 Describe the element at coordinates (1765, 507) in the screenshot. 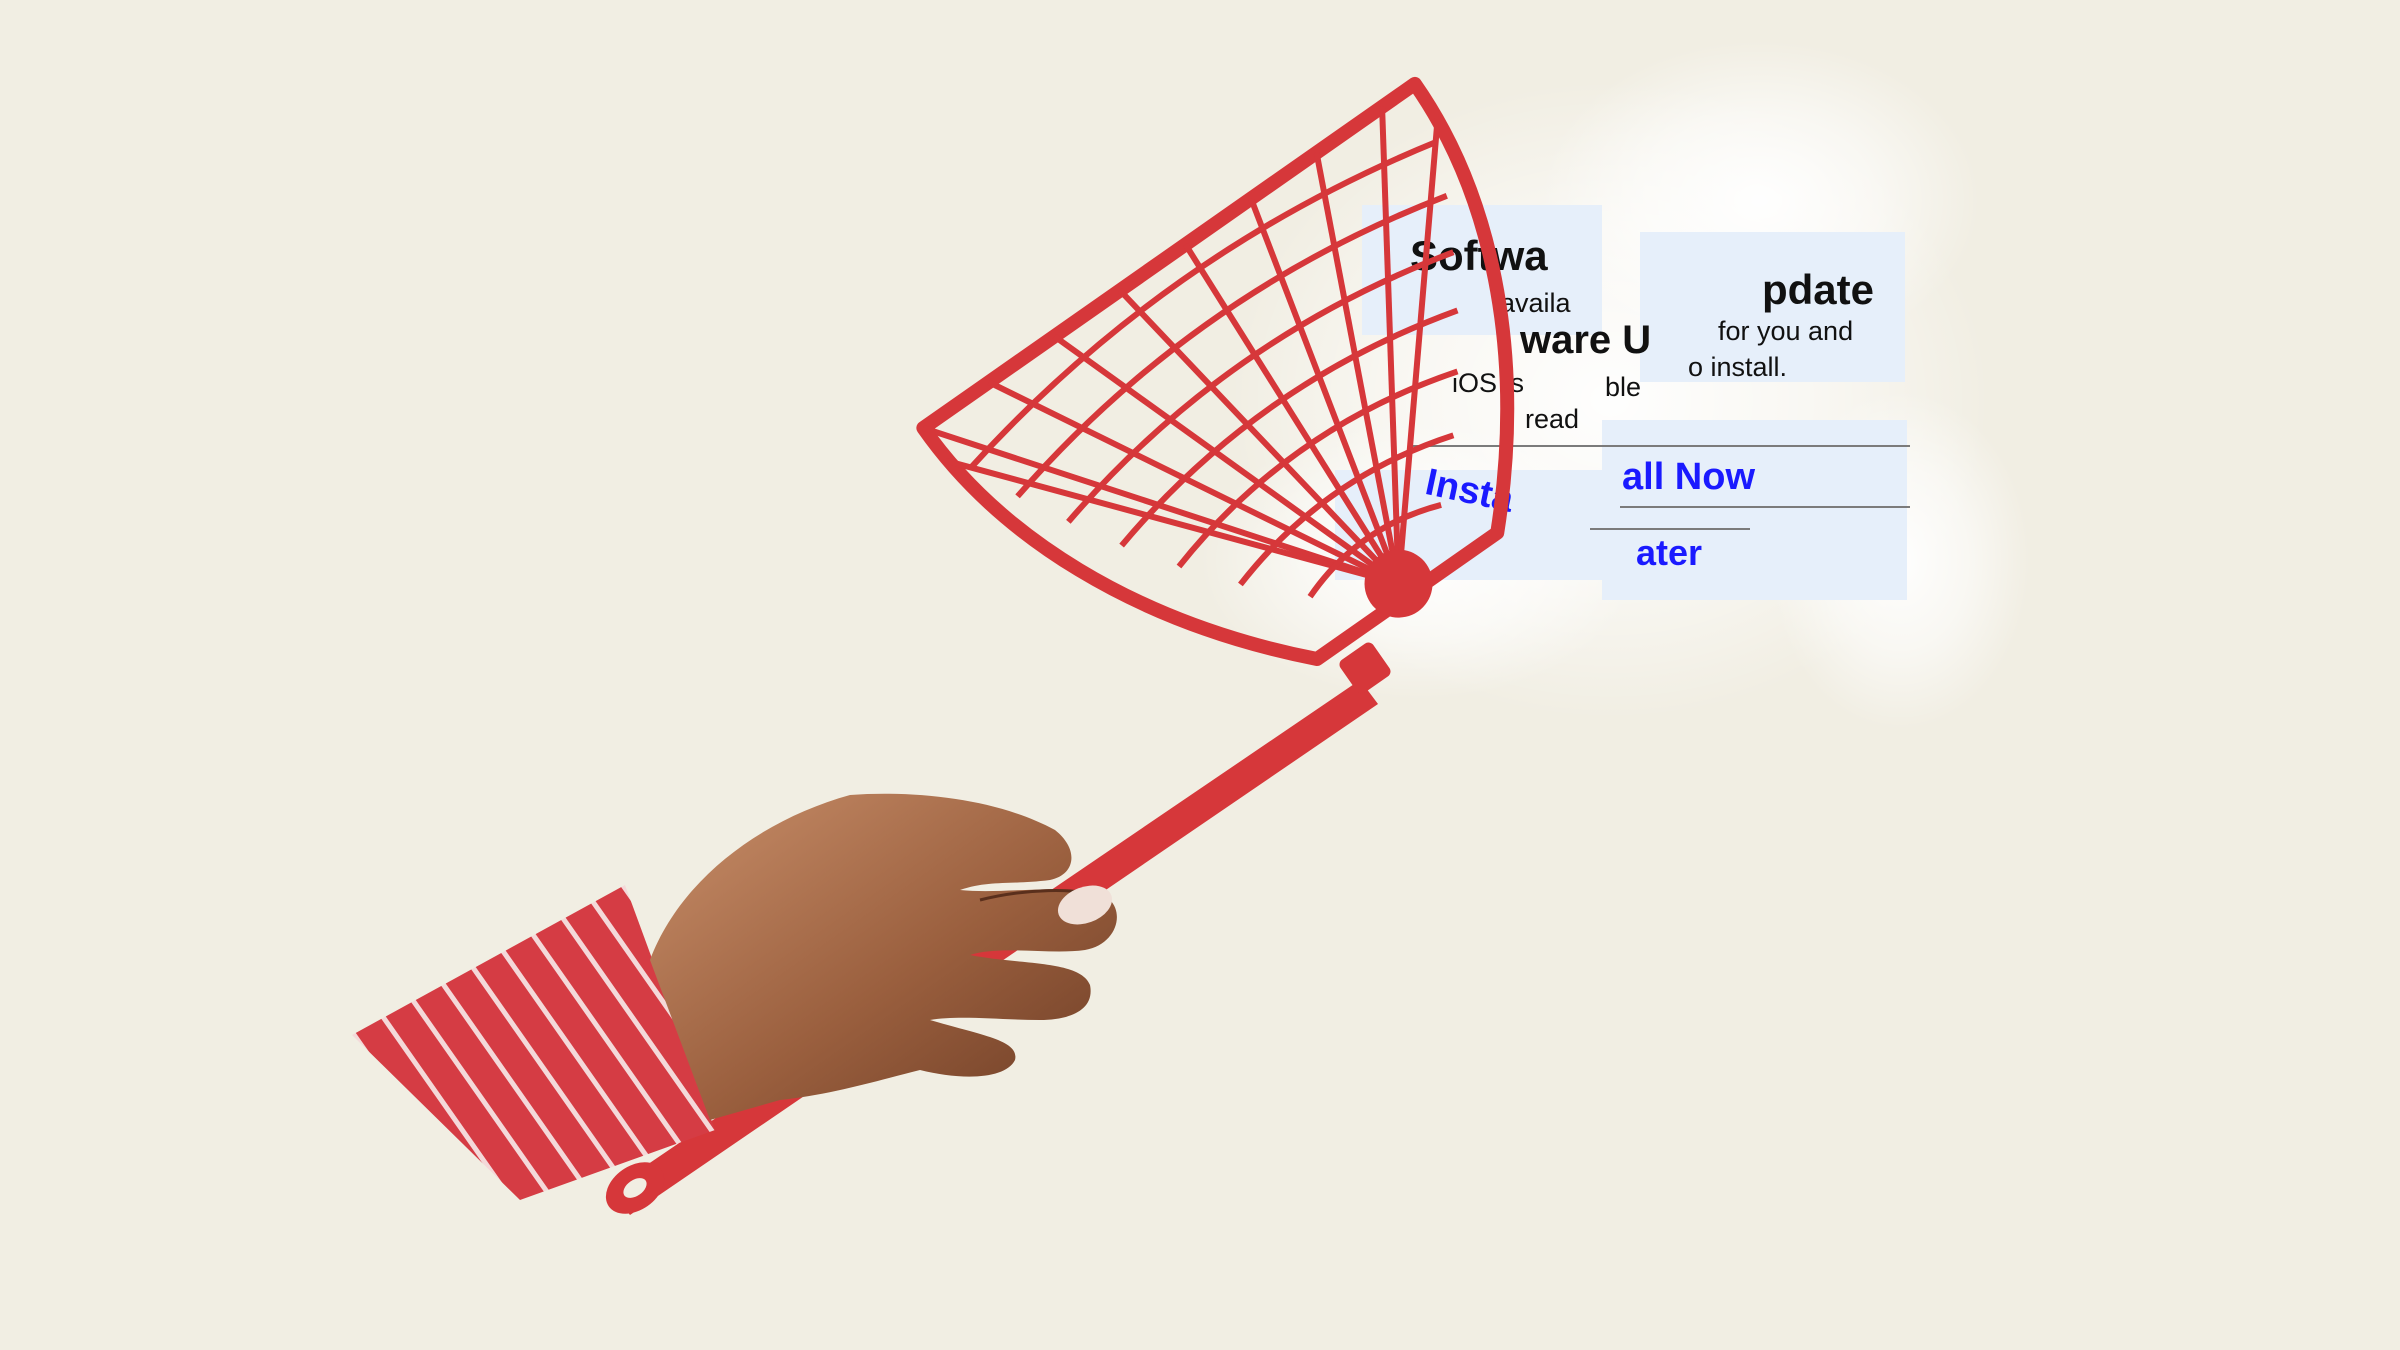

I see `dialog-divider-mid` at that location.